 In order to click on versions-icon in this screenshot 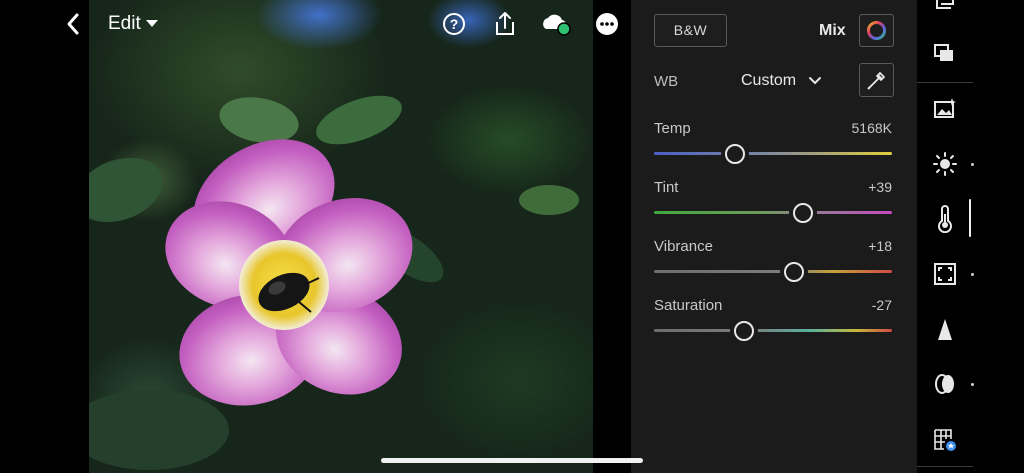, I will do `click(945, 54)`.